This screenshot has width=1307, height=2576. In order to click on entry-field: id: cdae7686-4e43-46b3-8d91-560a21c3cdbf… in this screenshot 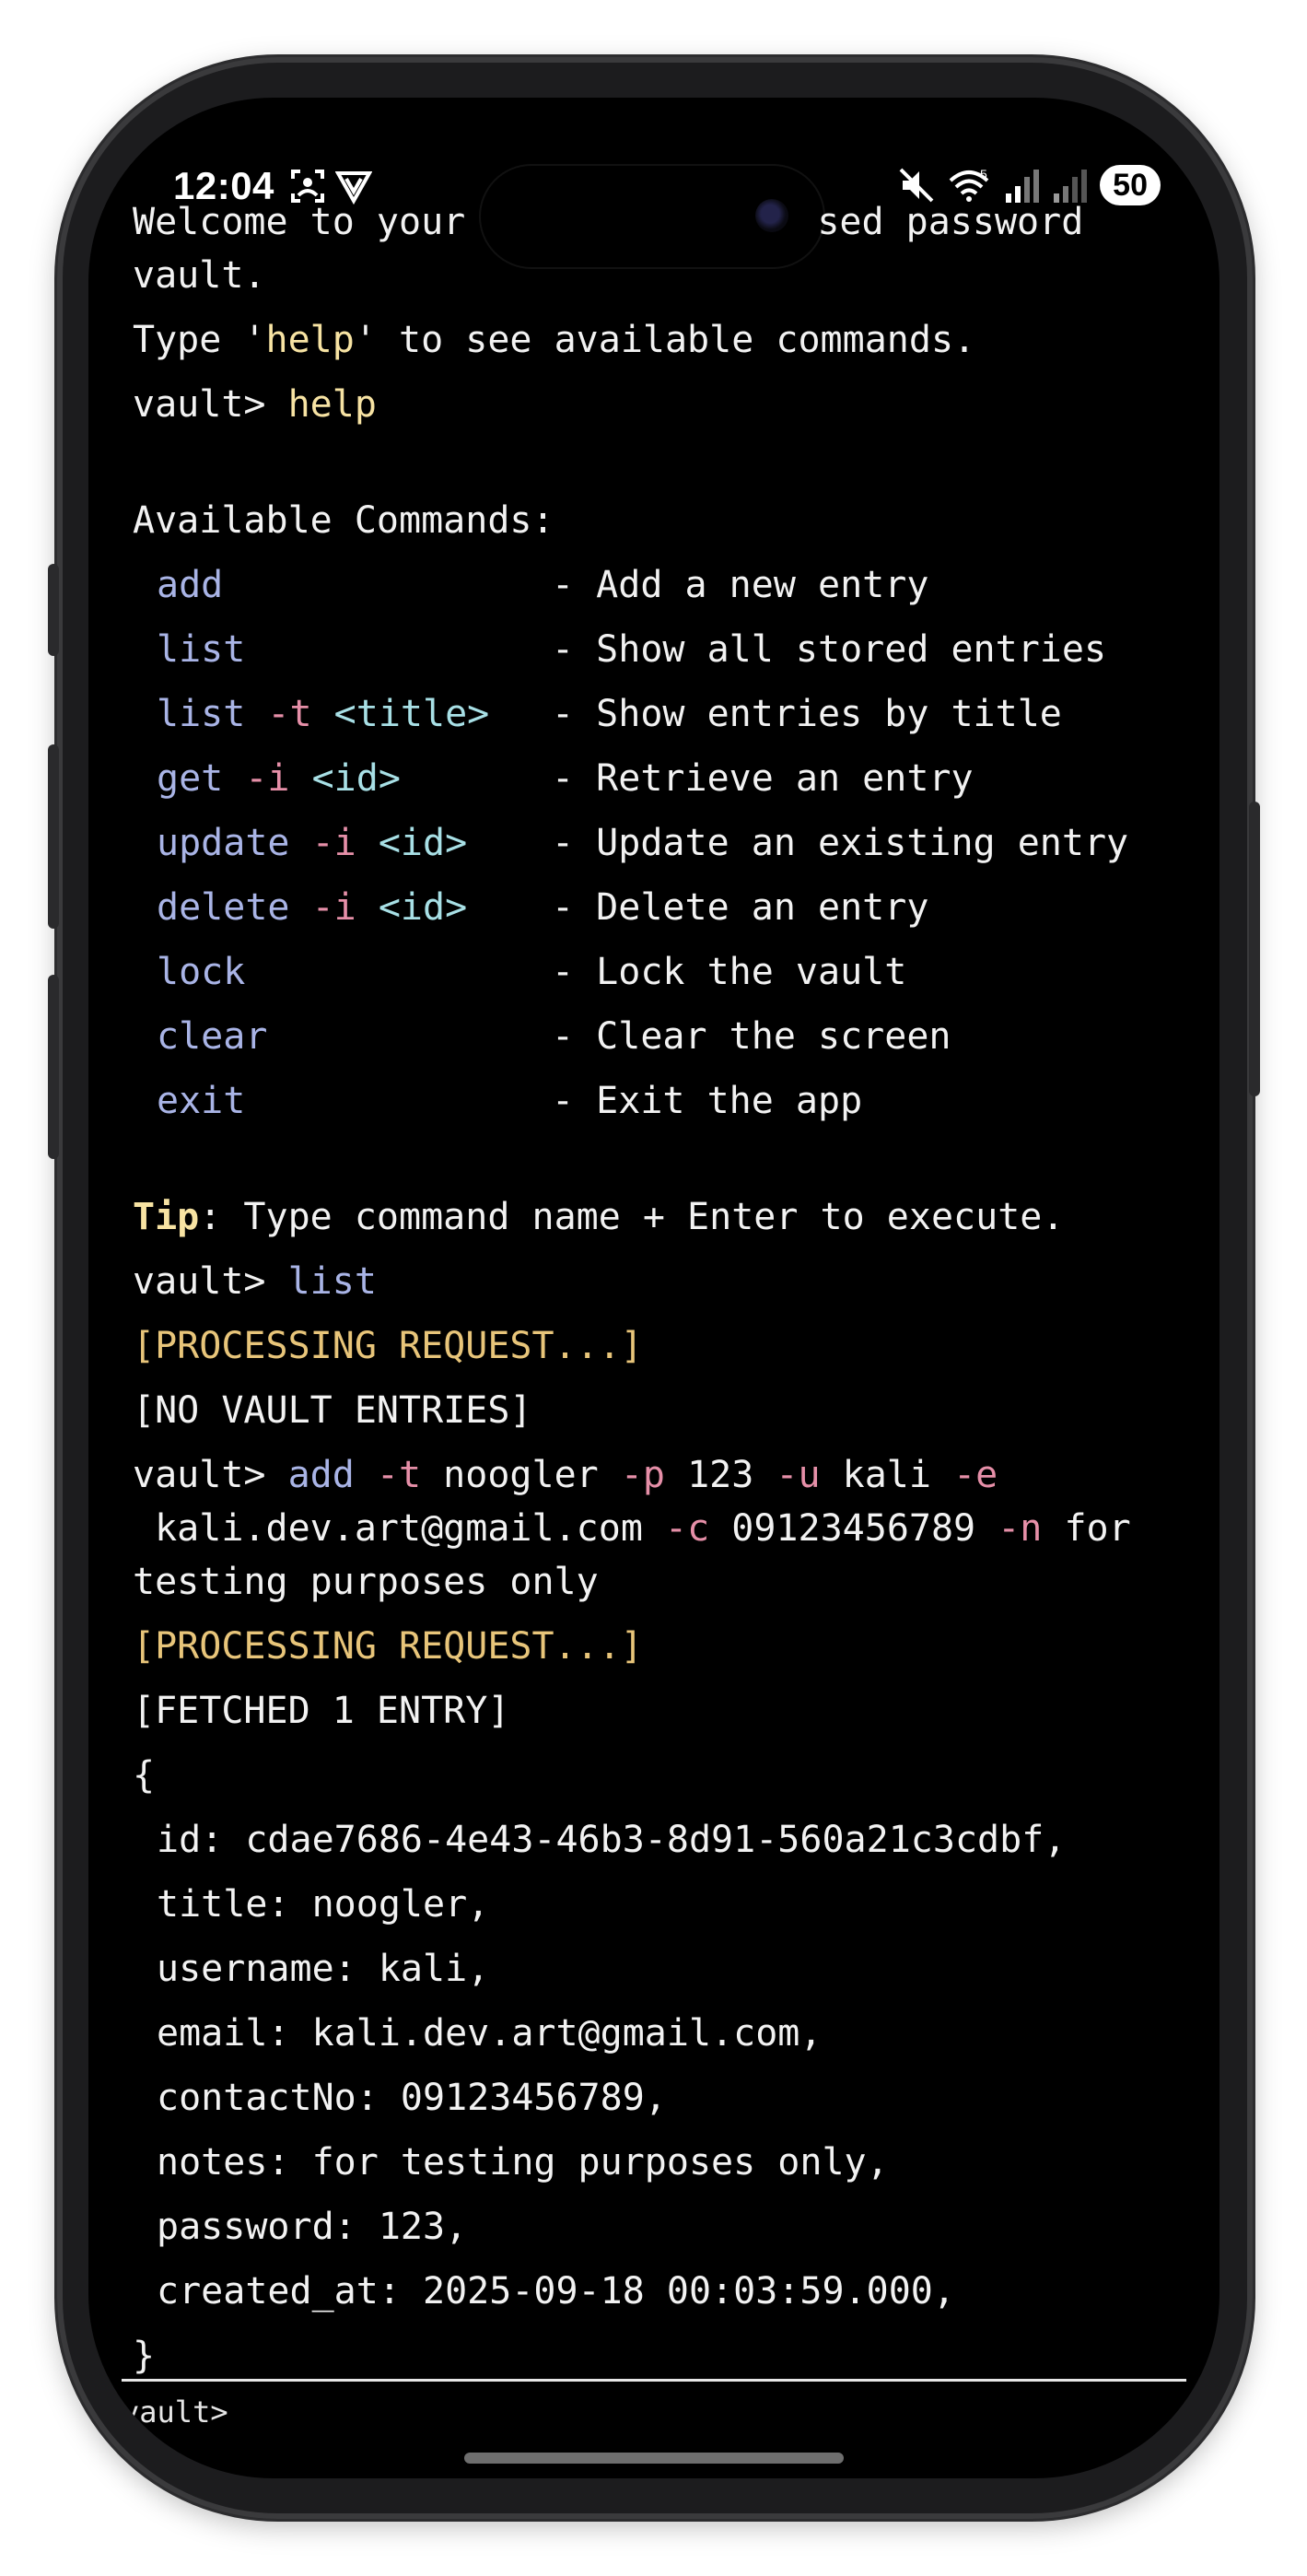, I will do `click(612, 1840)`.